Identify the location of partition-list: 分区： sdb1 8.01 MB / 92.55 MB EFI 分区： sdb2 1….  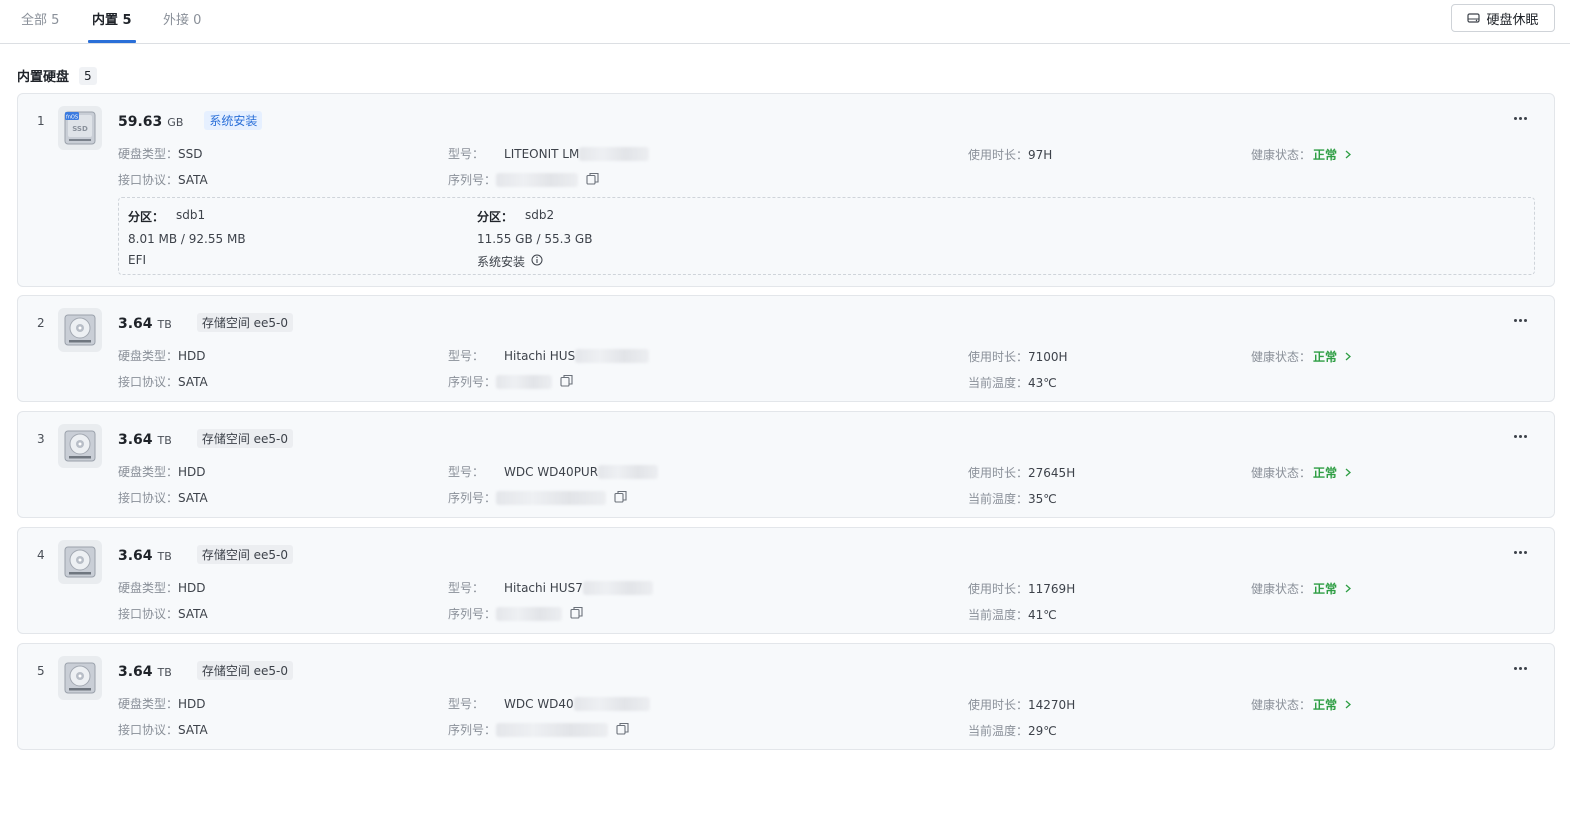
(826, 236).